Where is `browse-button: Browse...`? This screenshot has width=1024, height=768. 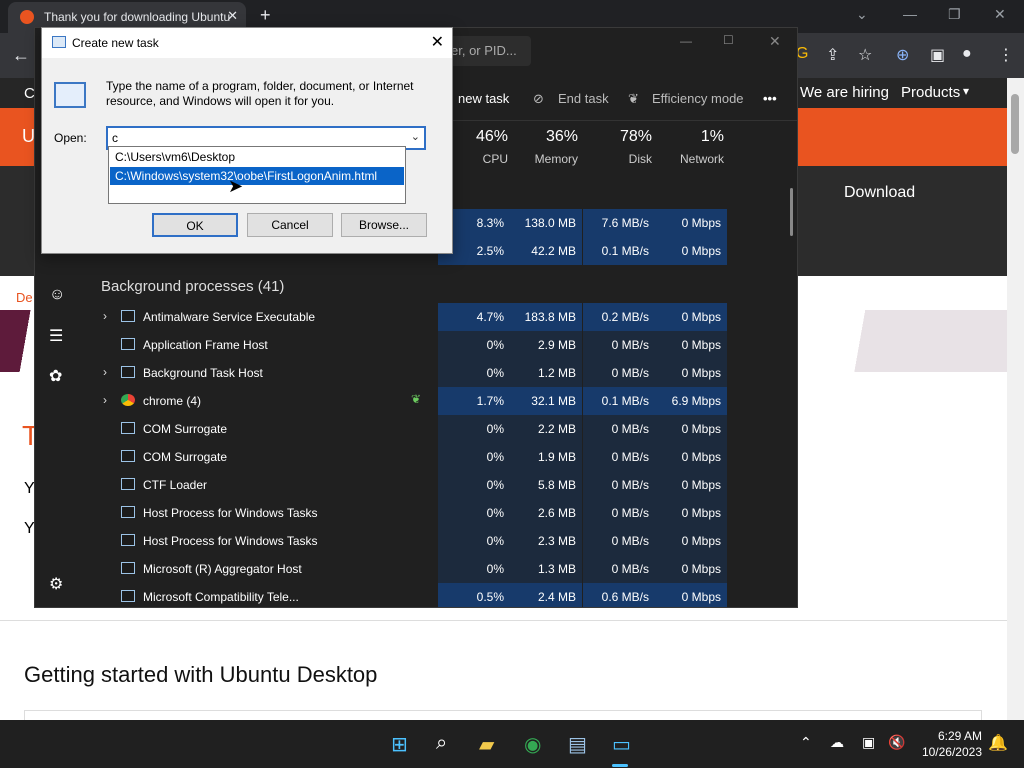
browse-button: Browse... is located at coordinates (384, 225).